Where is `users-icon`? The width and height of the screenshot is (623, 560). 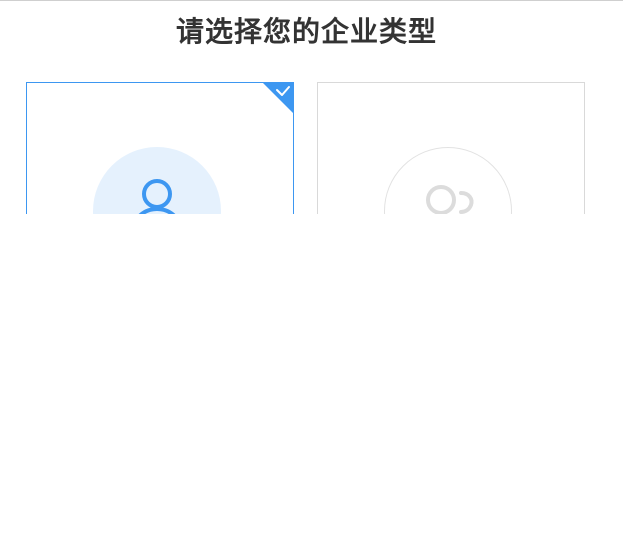
users-icon is located at coordinates (450, 199).